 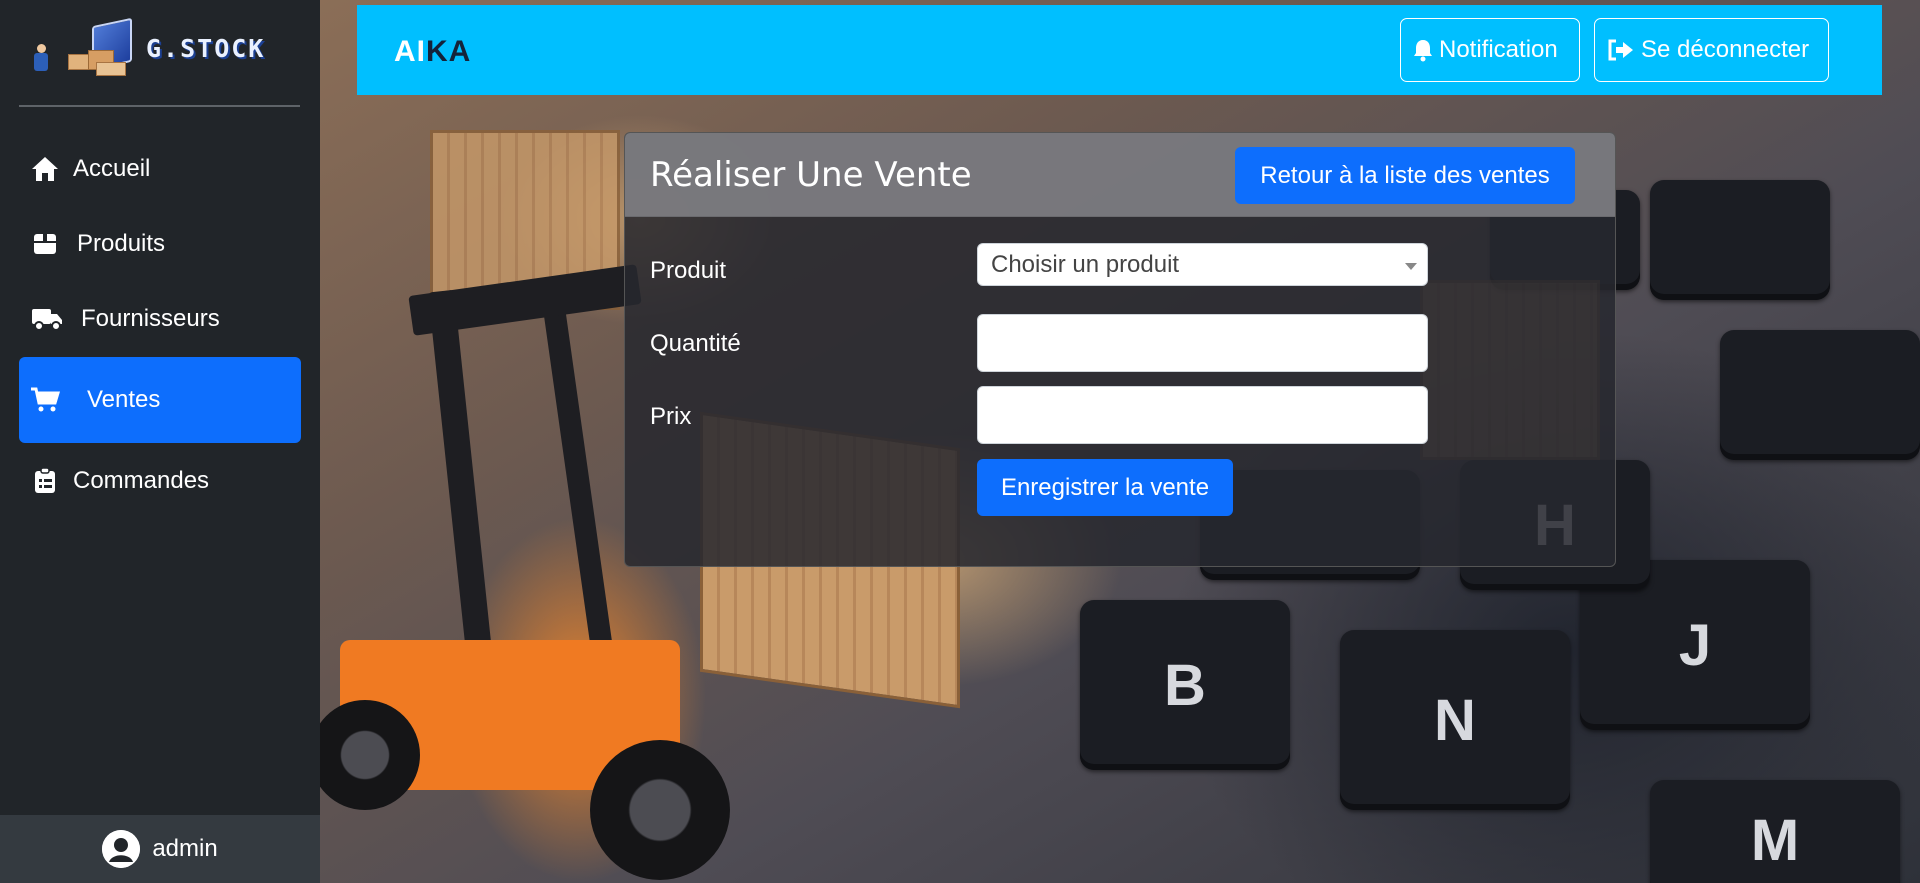 What do you see at coordinates (121, 243) in the screenshot?
I see `sidebar-item-label: Produits` at bounding box center [121, 243].